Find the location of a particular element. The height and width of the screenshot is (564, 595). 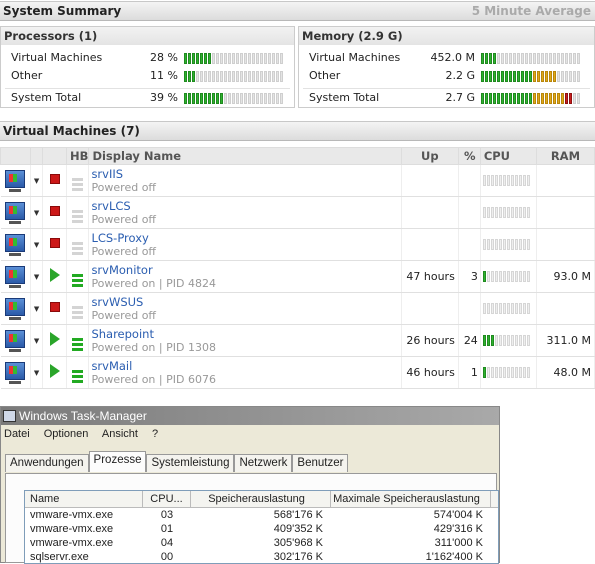

col-max-mem: Maximale Speicherauslastung is located at coordinates (411, 499).